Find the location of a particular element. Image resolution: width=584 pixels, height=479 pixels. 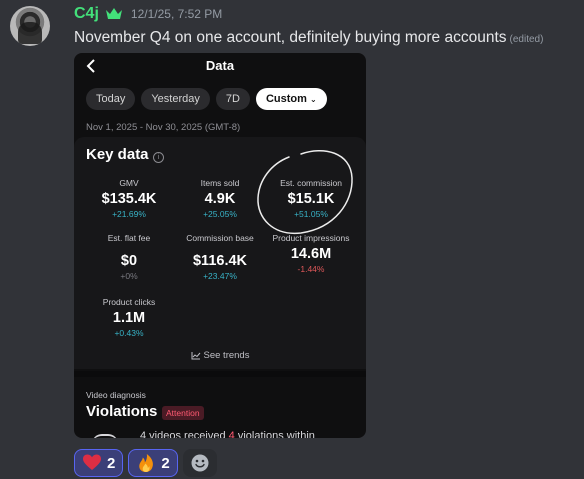

metric-value: $0 is located at coordinates (129, 261).